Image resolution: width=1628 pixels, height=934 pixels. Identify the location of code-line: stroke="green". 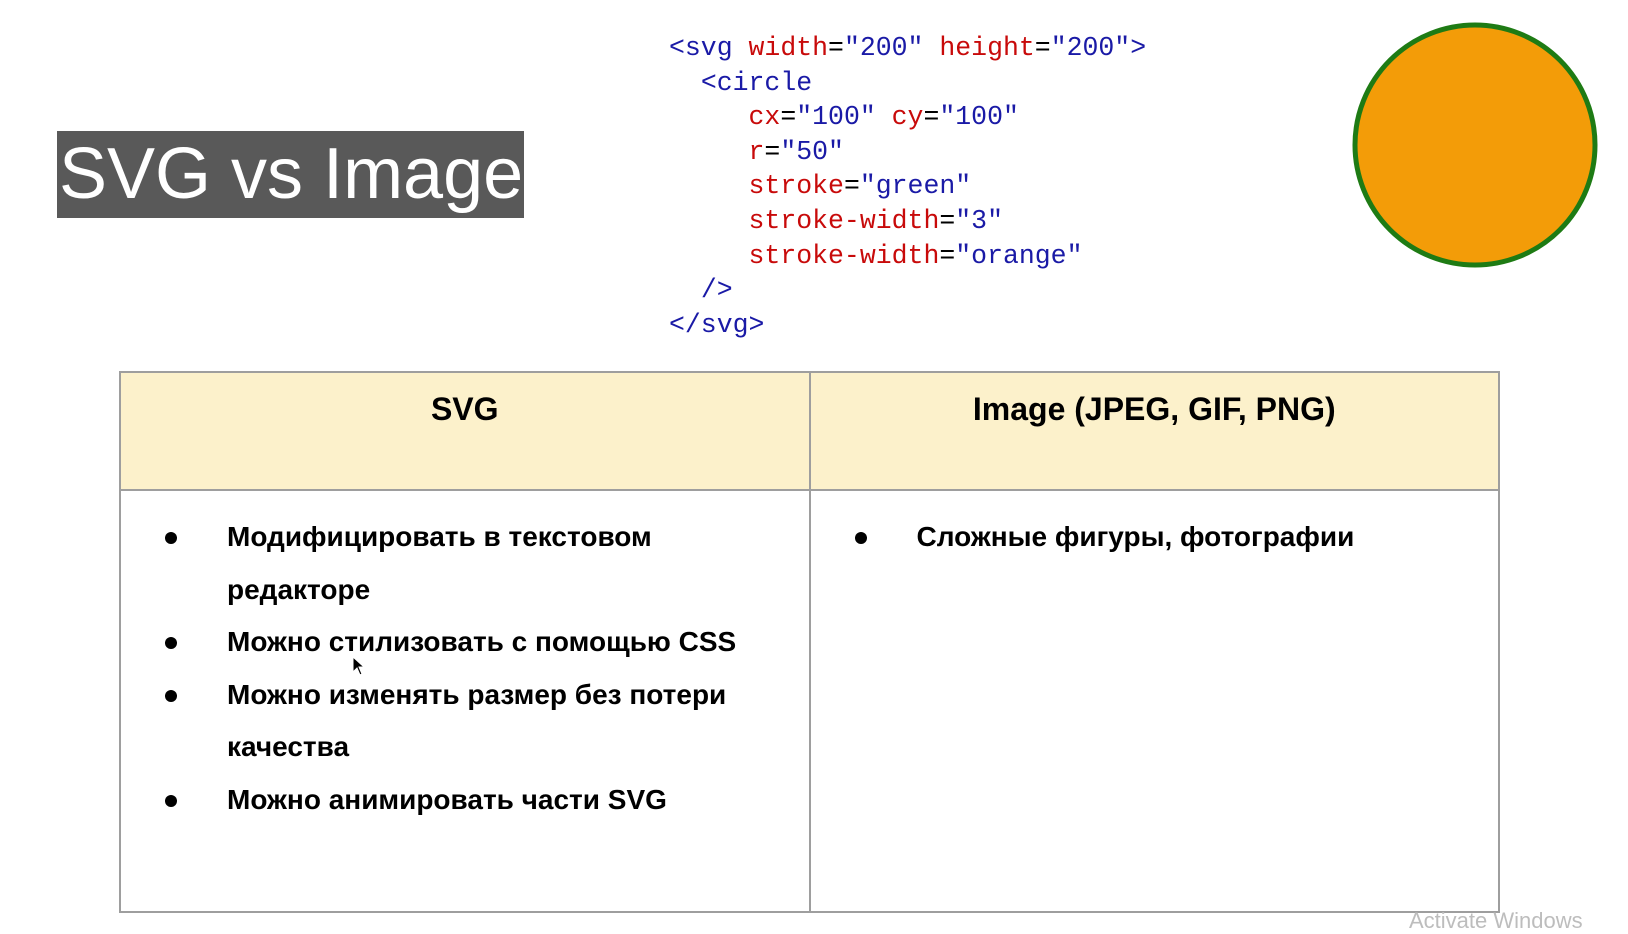
(907, 186).